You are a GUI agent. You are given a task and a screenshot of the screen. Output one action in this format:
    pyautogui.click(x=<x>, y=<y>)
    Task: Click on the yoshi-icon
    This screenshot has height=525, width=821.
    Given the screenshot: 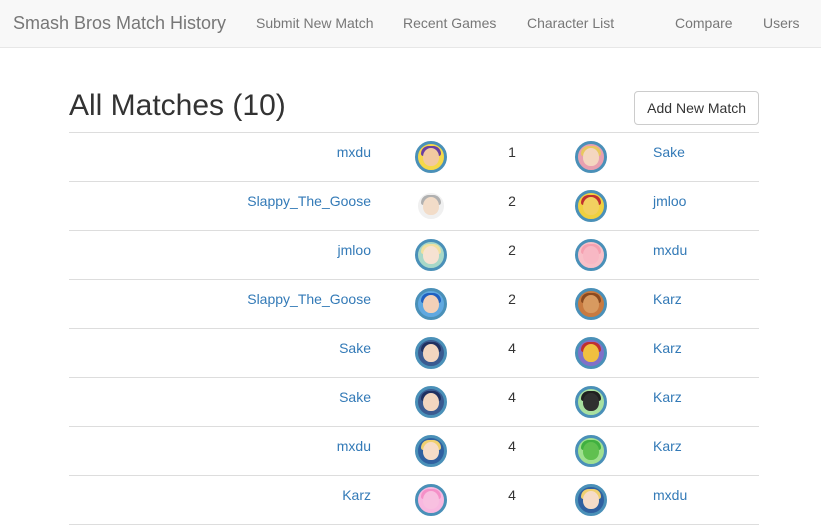 What is the action you would take?
    pyautogui.click(x=591, y=451)
    